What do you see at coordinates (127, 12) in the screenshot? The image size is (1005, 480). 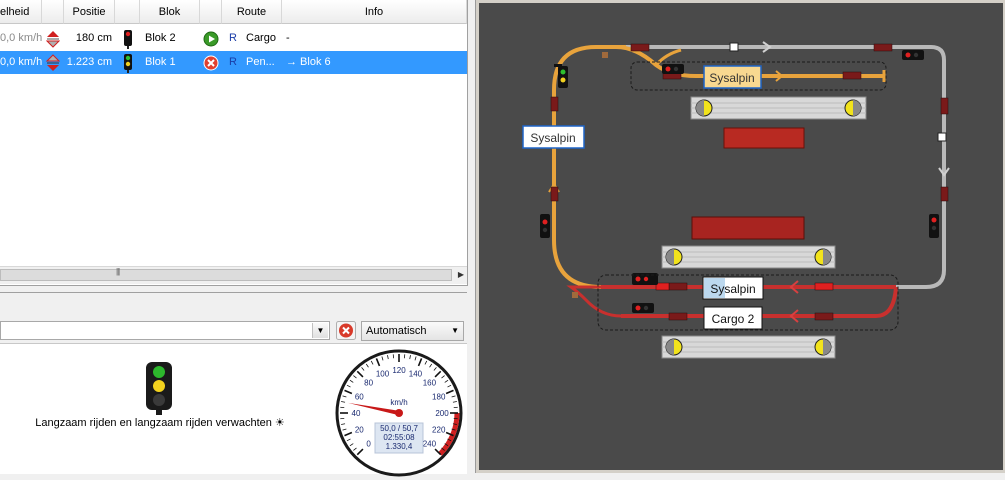 I see `column-header-signal` at bounding box center [127, 12].